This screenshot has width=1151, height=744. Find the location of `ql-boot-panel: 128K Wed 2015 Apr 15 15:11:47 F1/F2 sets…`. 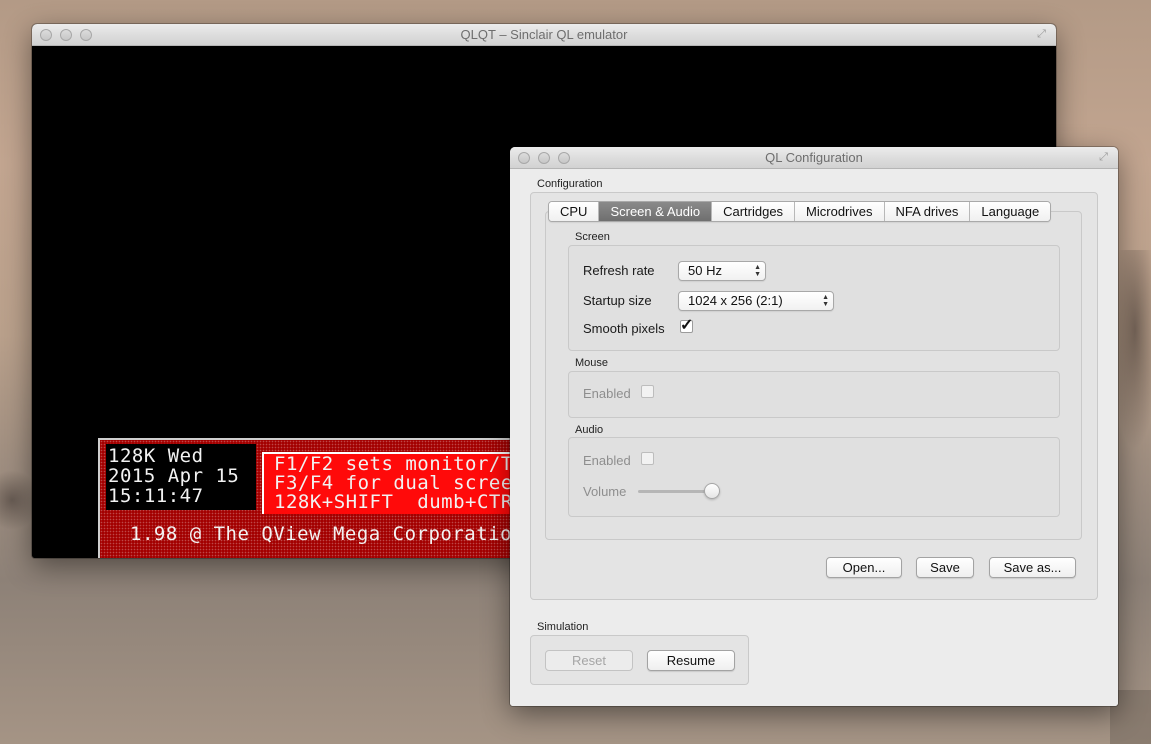

ql-boot-panel: 128K Wed 2015 Apr 15 15:11:47 F1/F2 sets… is located at coordinates (330, 498).